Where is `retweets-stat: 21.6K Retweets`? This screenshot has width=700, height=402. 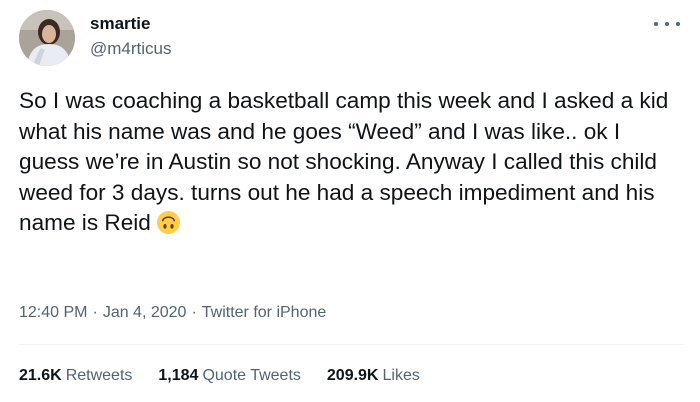 retweets-stat: 21.6K Retweets is located at coordinates (75, 376).